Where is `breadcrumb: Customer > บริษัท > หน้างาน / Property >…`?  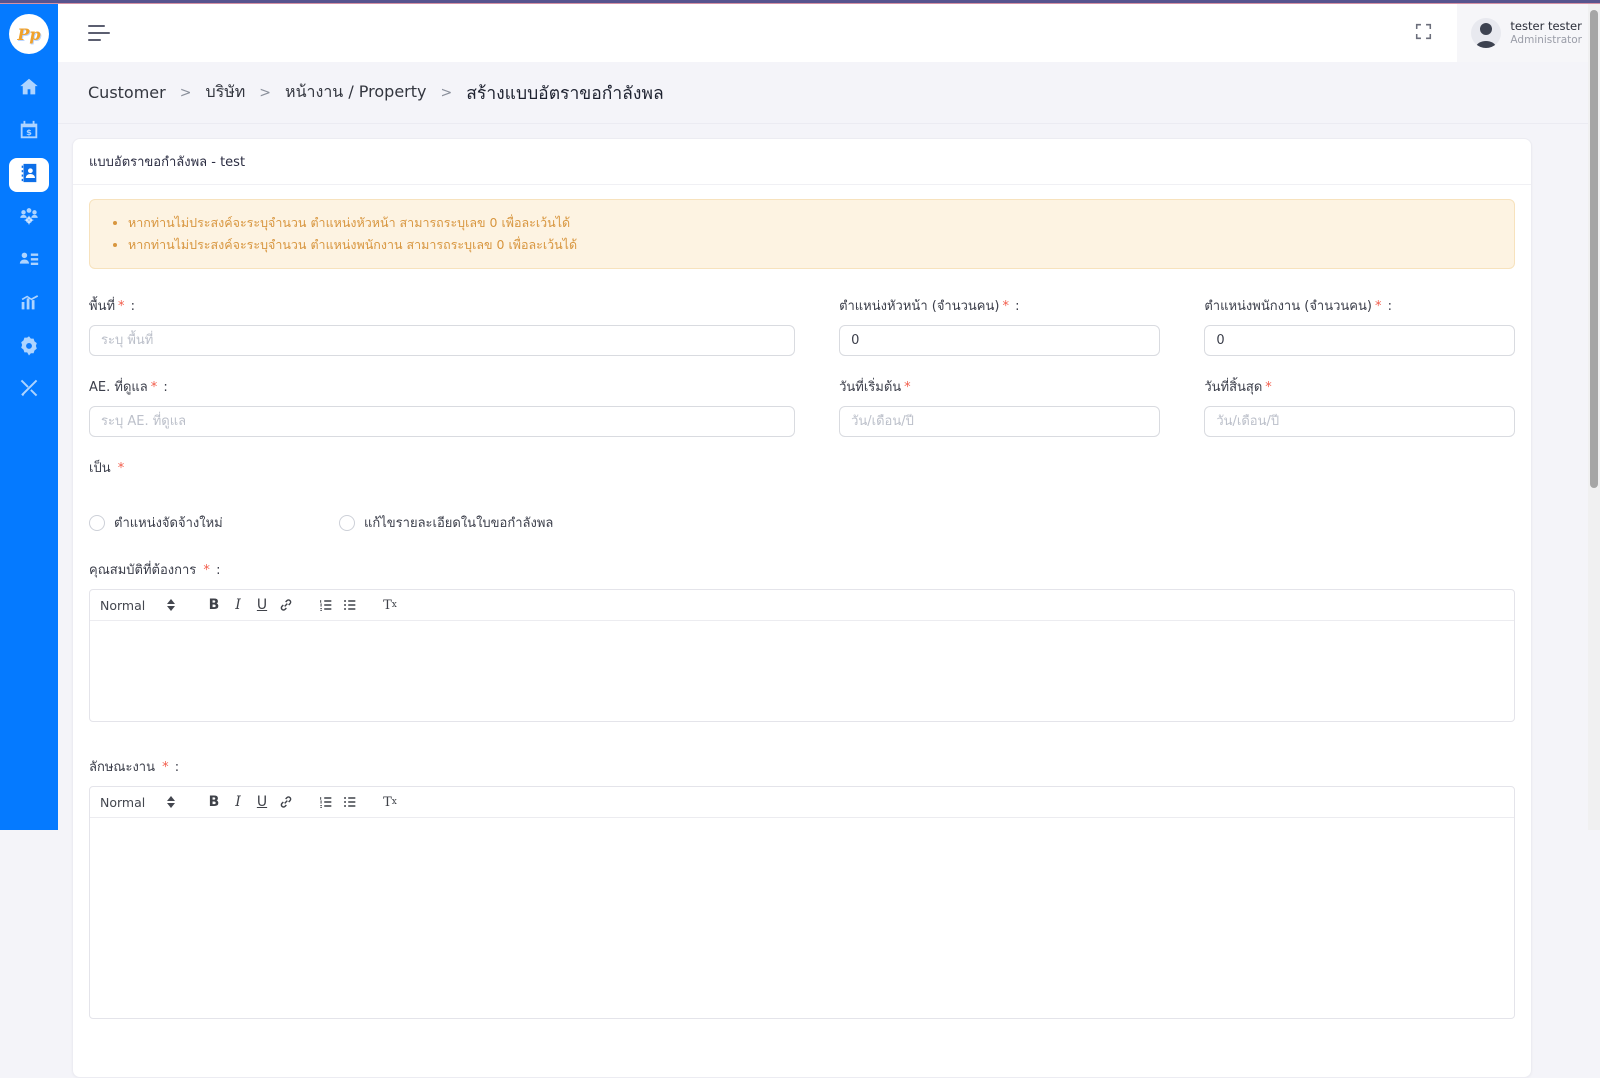
breadcrumb: Customer > บริษัท > หน้างาน / Property >… is located at coordinates (823, 93).